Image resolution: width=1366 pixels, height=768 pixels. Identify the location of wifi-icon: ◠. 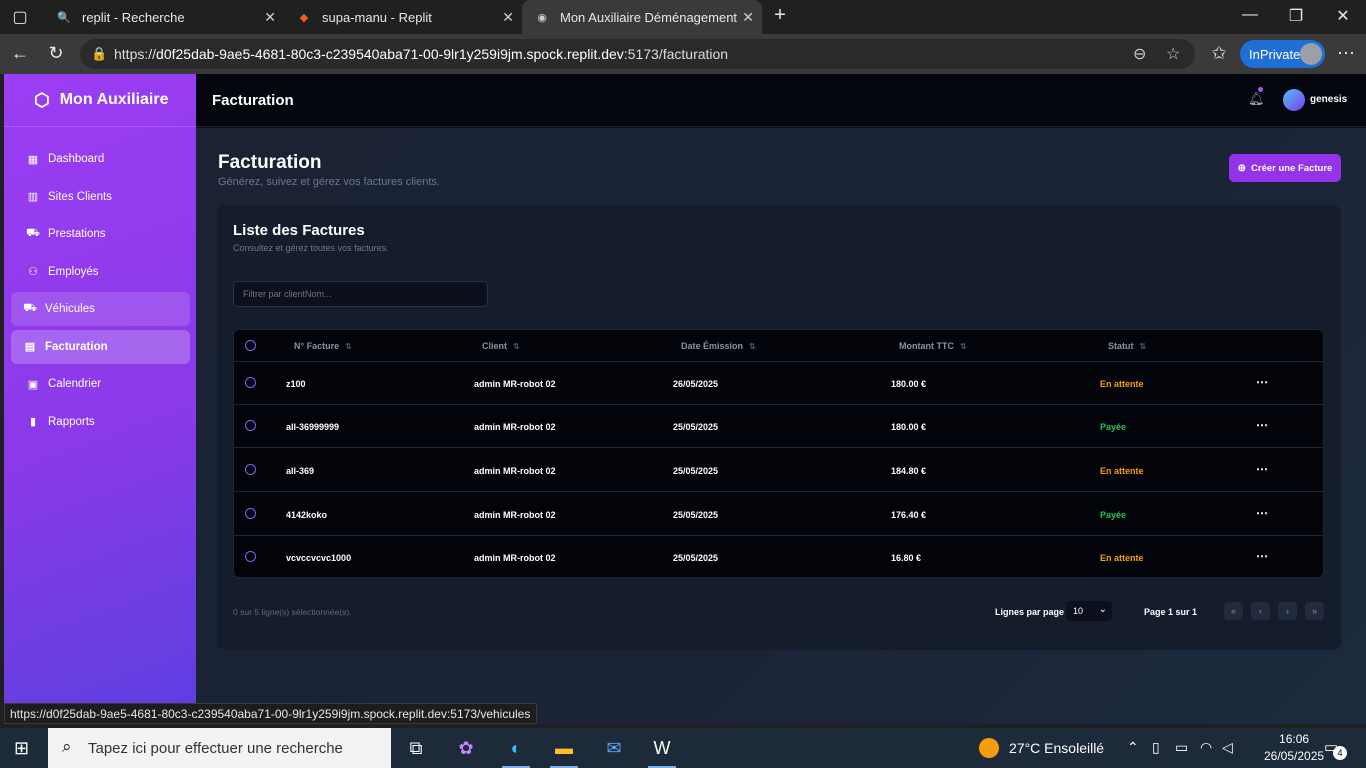
(1206, 747).